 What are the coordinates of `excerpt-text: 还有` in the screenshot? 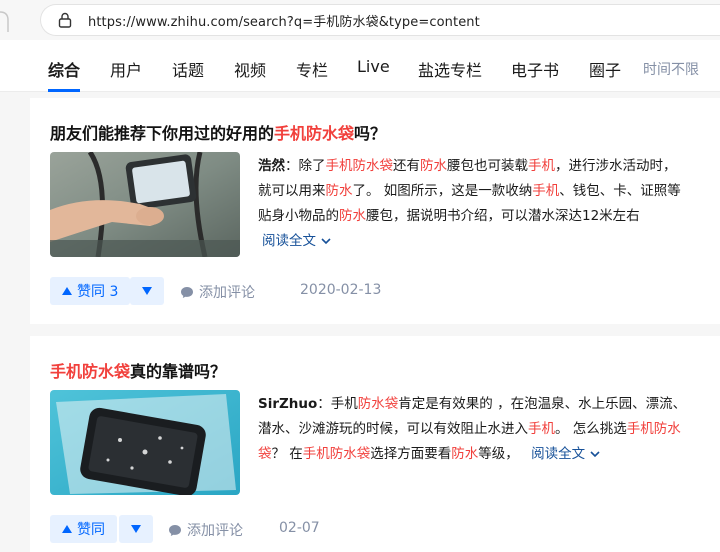 It's located at (406, 166).